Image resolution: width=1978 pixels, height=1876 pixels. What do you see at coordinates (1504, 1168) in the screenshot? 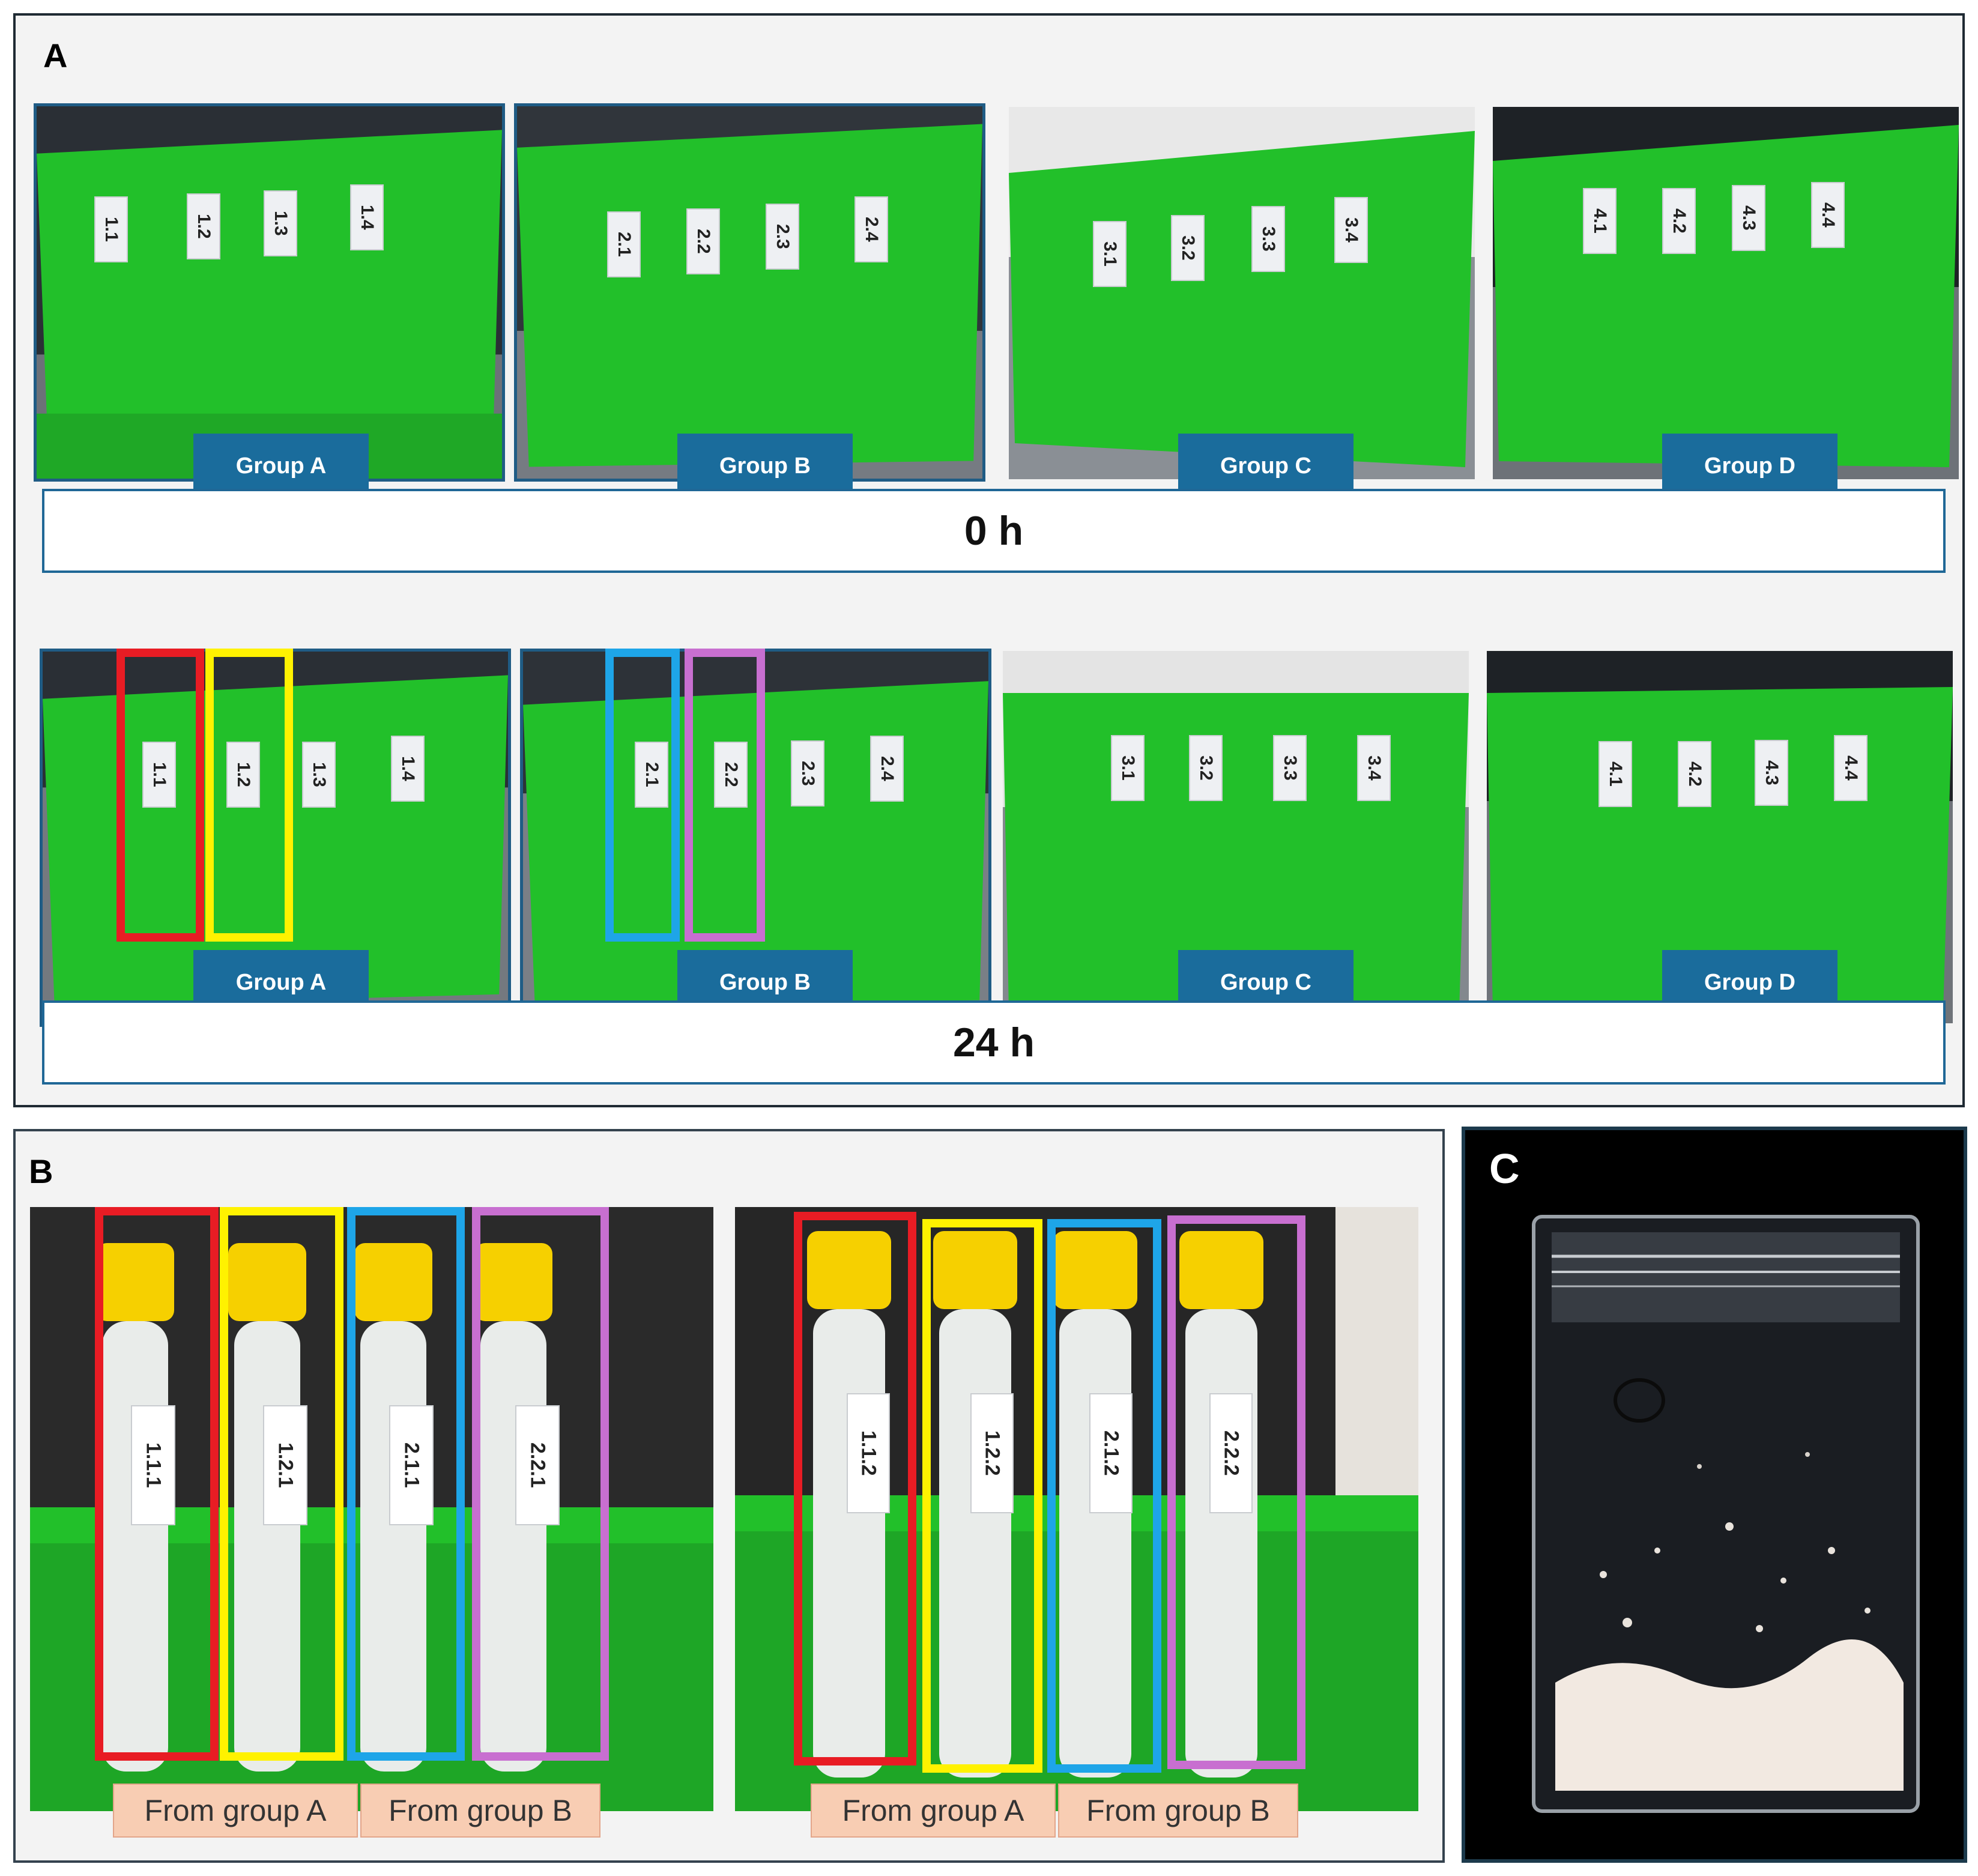
I see `panel-label: C` at bounding box center [1504, 1168].